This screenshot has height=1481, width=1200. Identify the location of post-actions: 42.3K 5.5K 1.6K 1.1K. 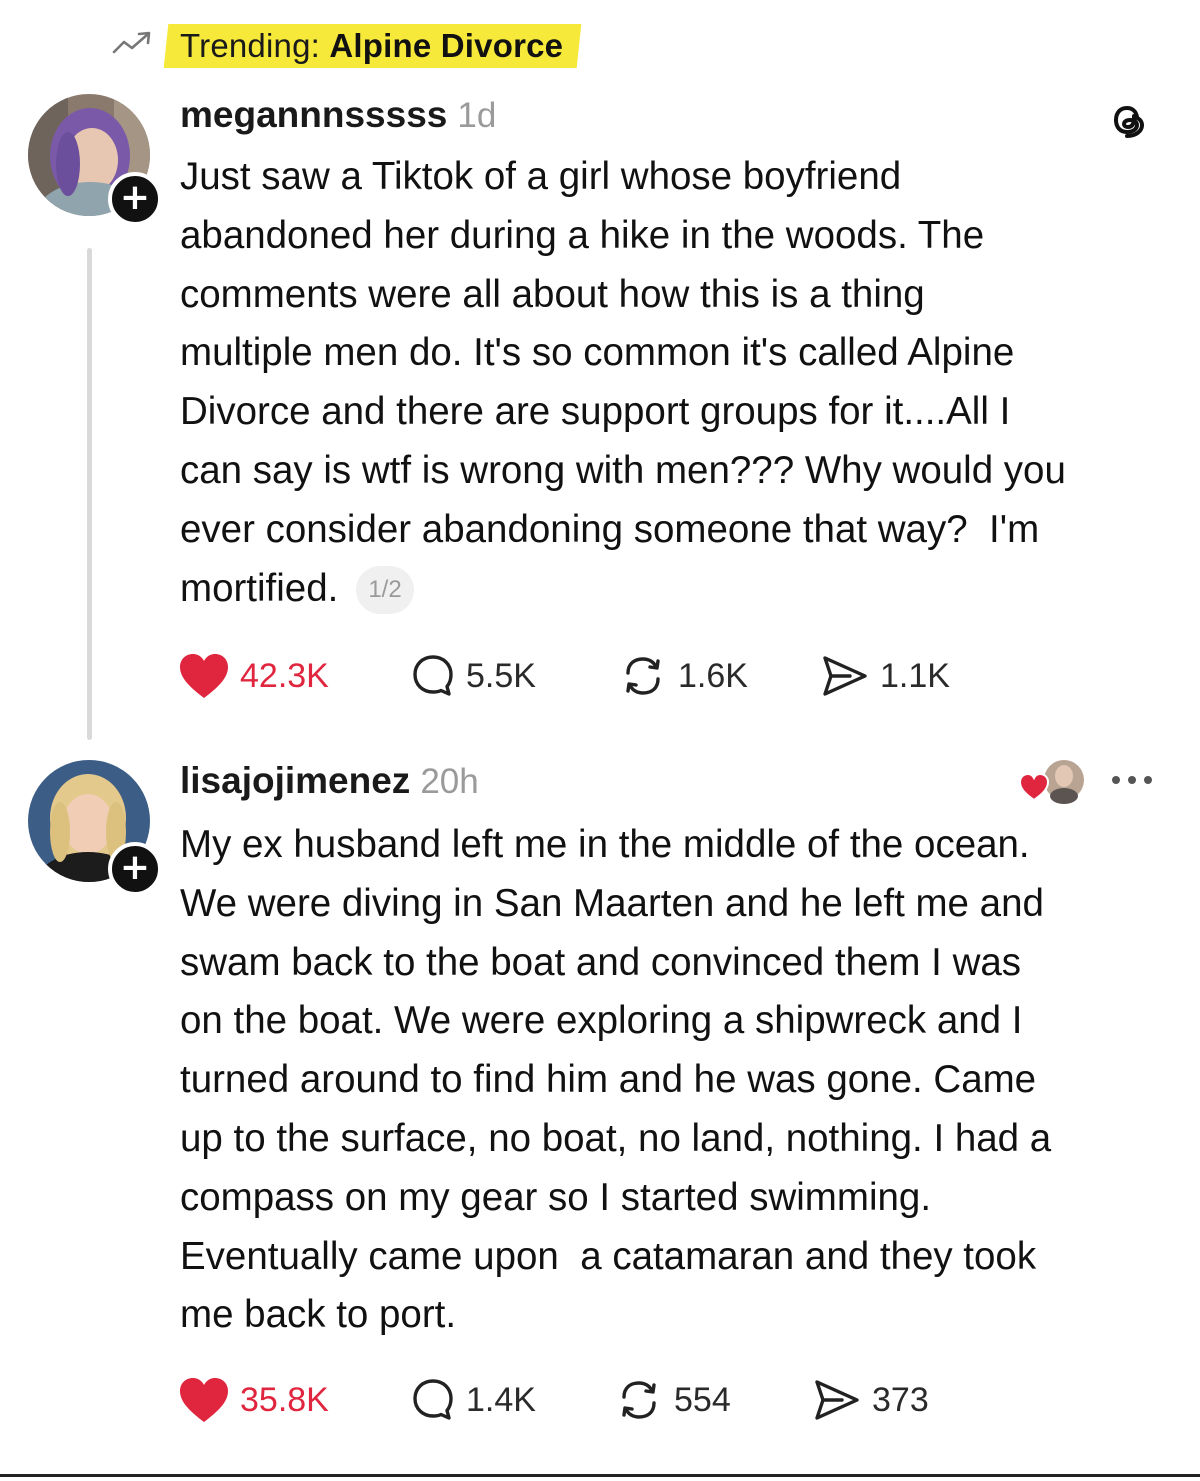
(578, 676).